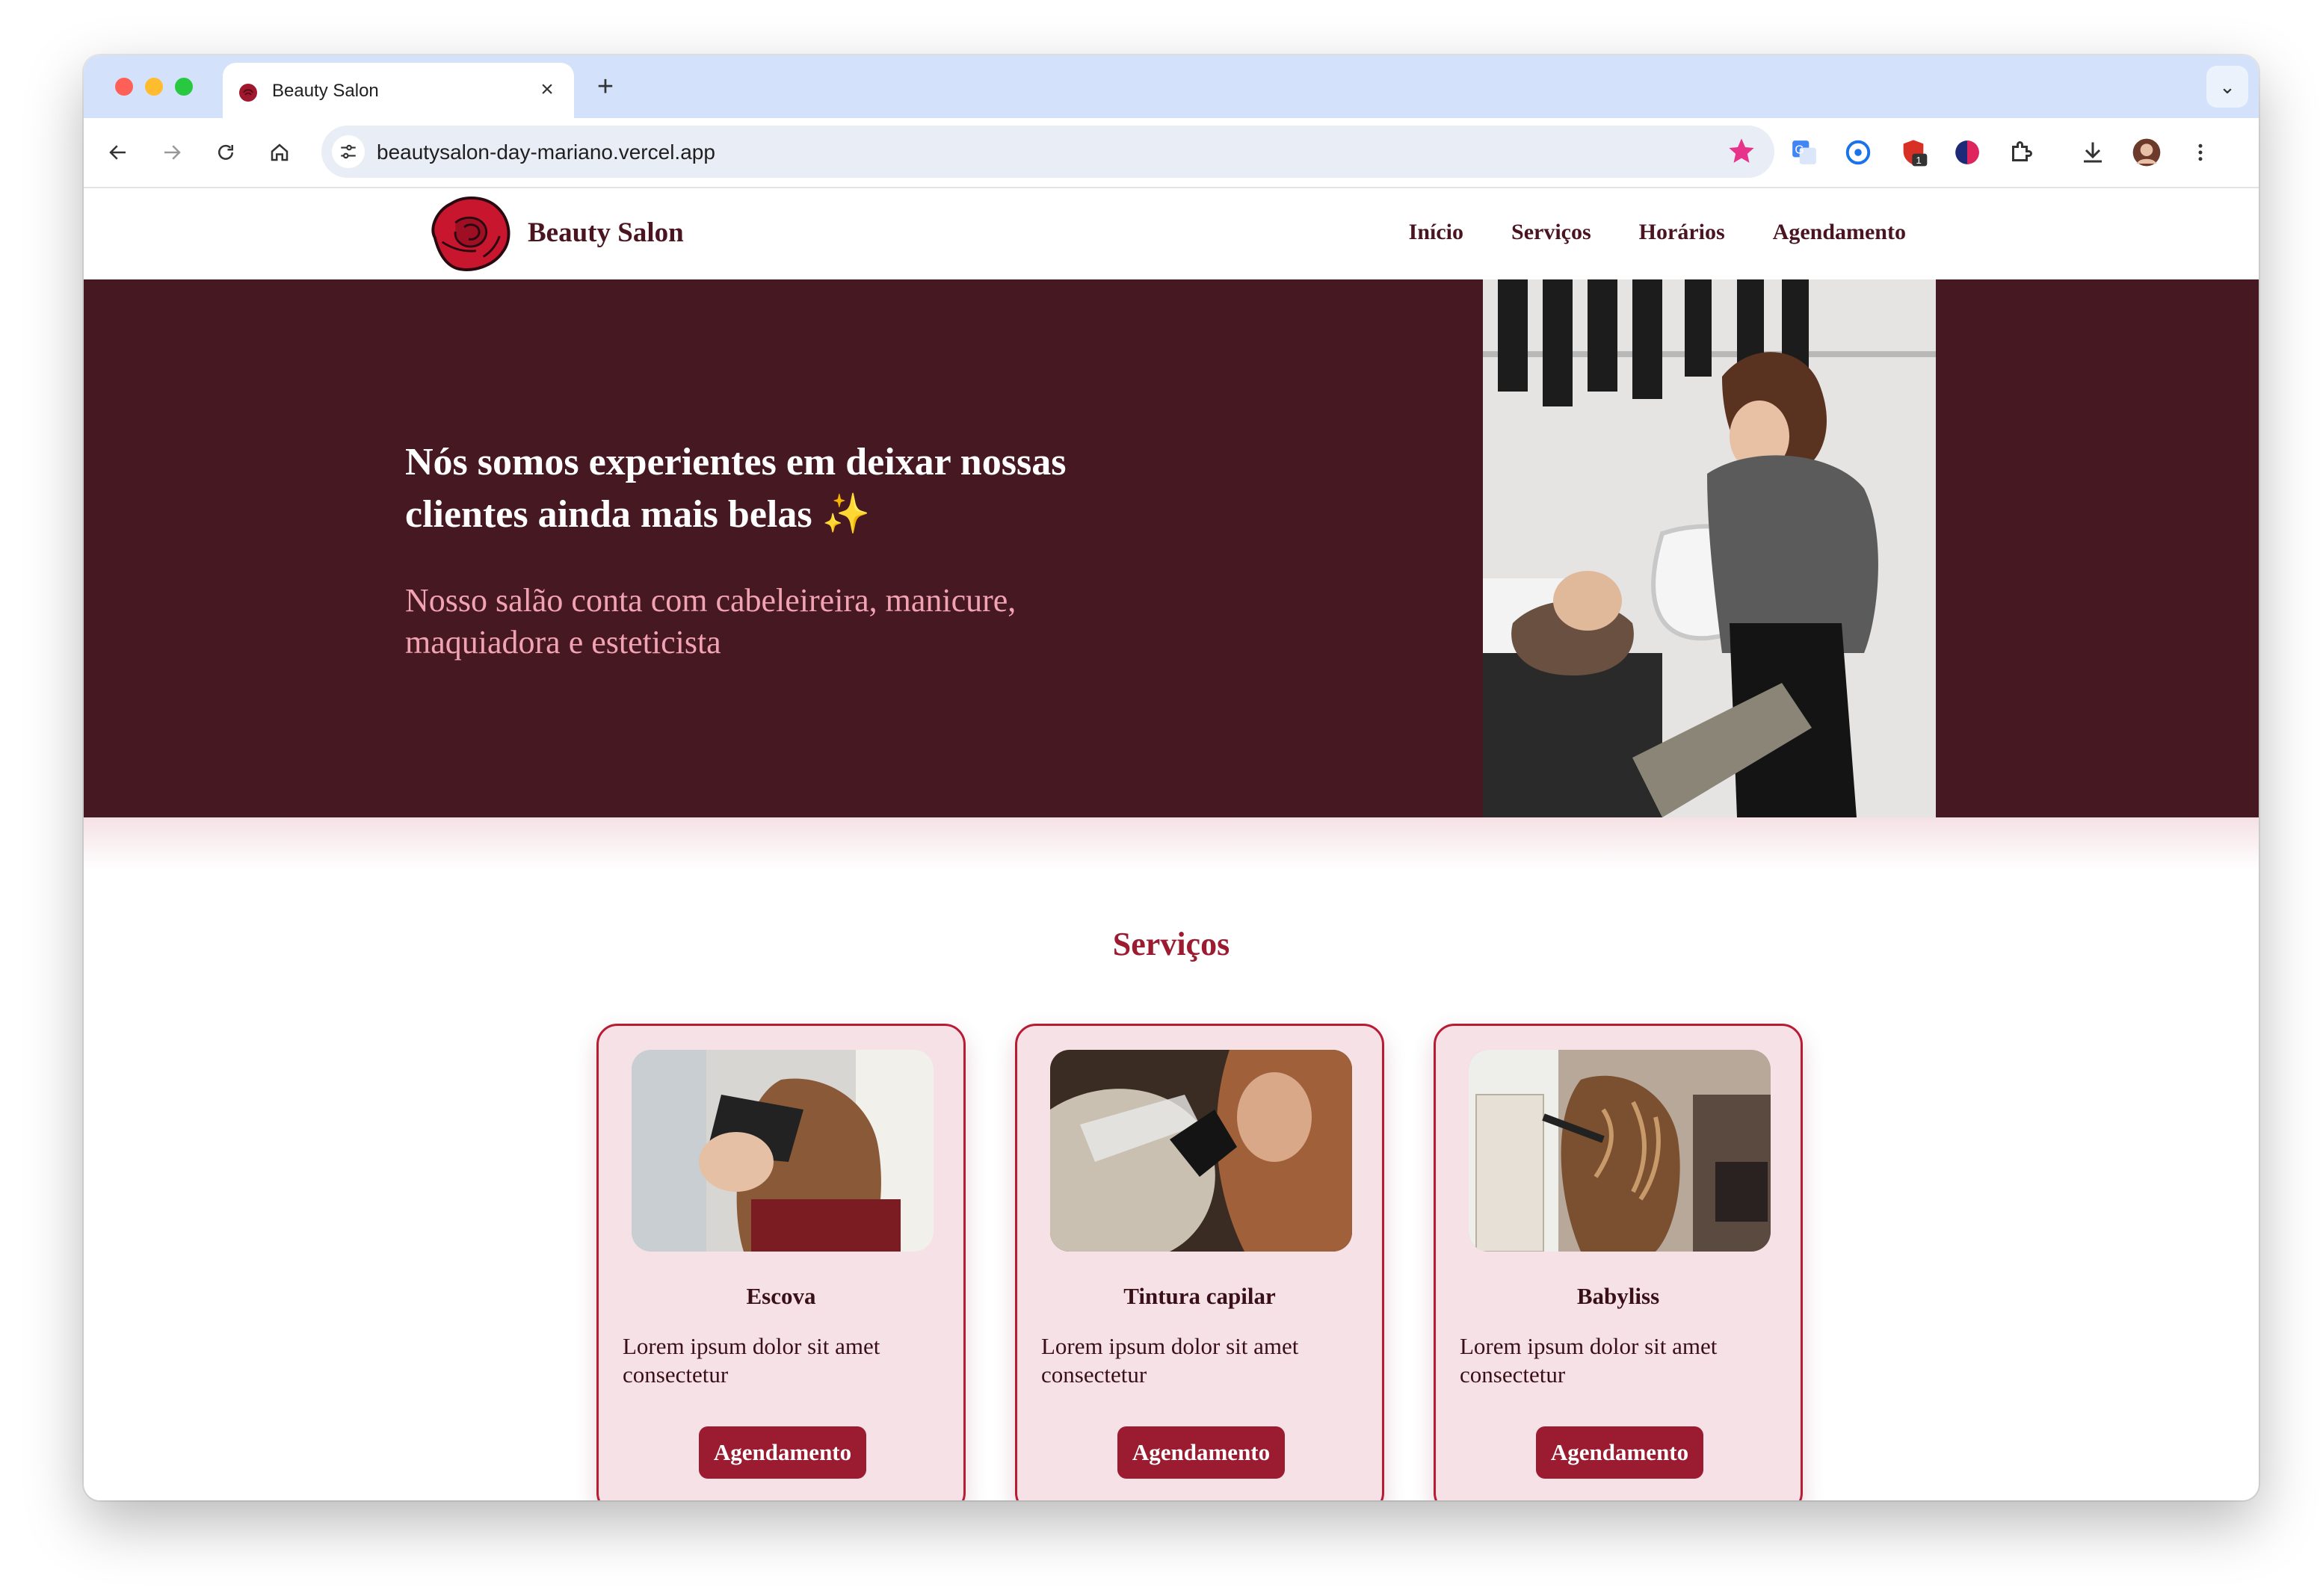 This screenshot has width=2320, height=1596. What do you see at coordinates (325, 91) in the screenshot?
I see `tab-title: Beauty Salon` at bounding box center [325, 91].